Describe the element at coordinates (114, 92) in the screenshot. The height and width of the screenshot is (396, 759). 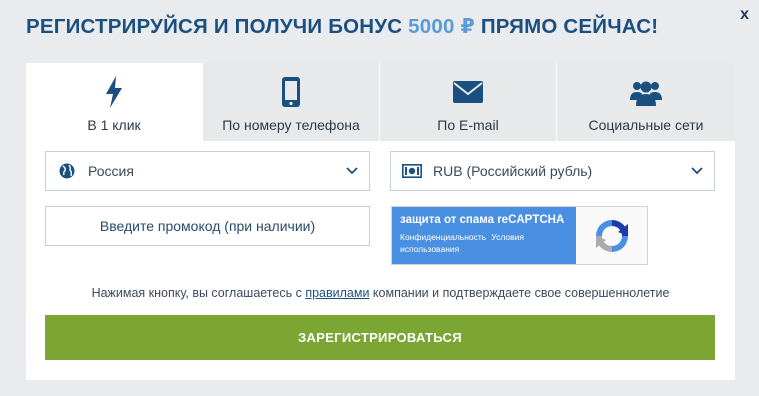
I see `lightning-icon` at that location.